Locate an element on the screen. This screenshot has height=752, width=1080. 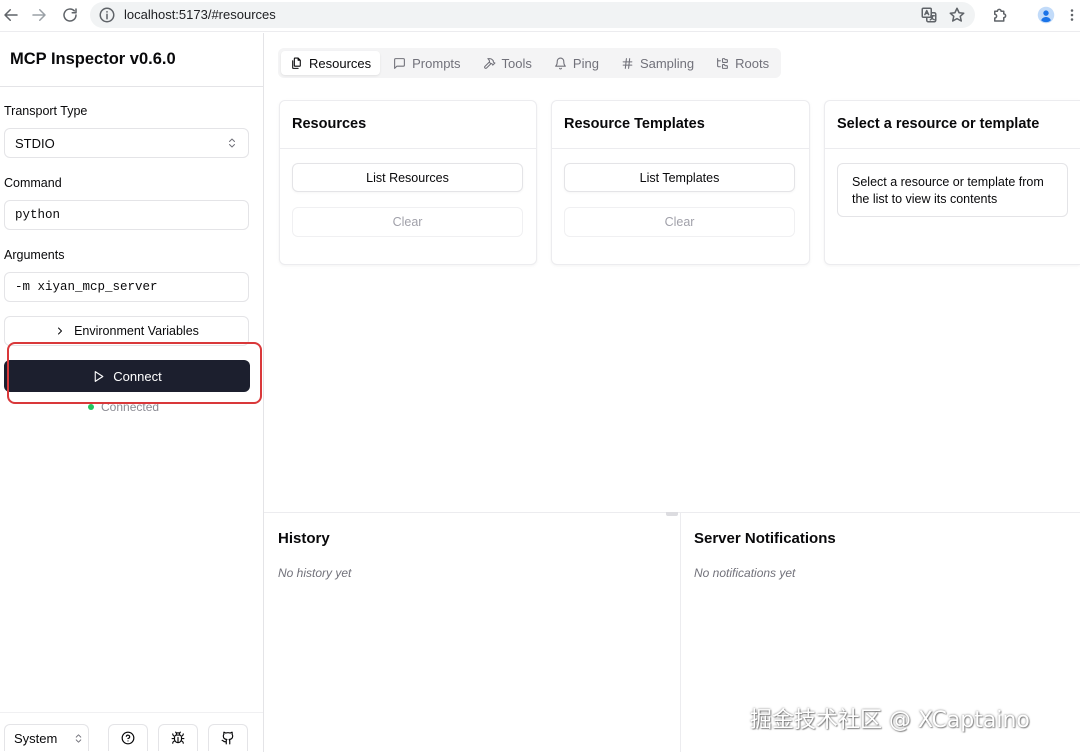
clear-resources-button: Clear is located at coordinates (407, 222).